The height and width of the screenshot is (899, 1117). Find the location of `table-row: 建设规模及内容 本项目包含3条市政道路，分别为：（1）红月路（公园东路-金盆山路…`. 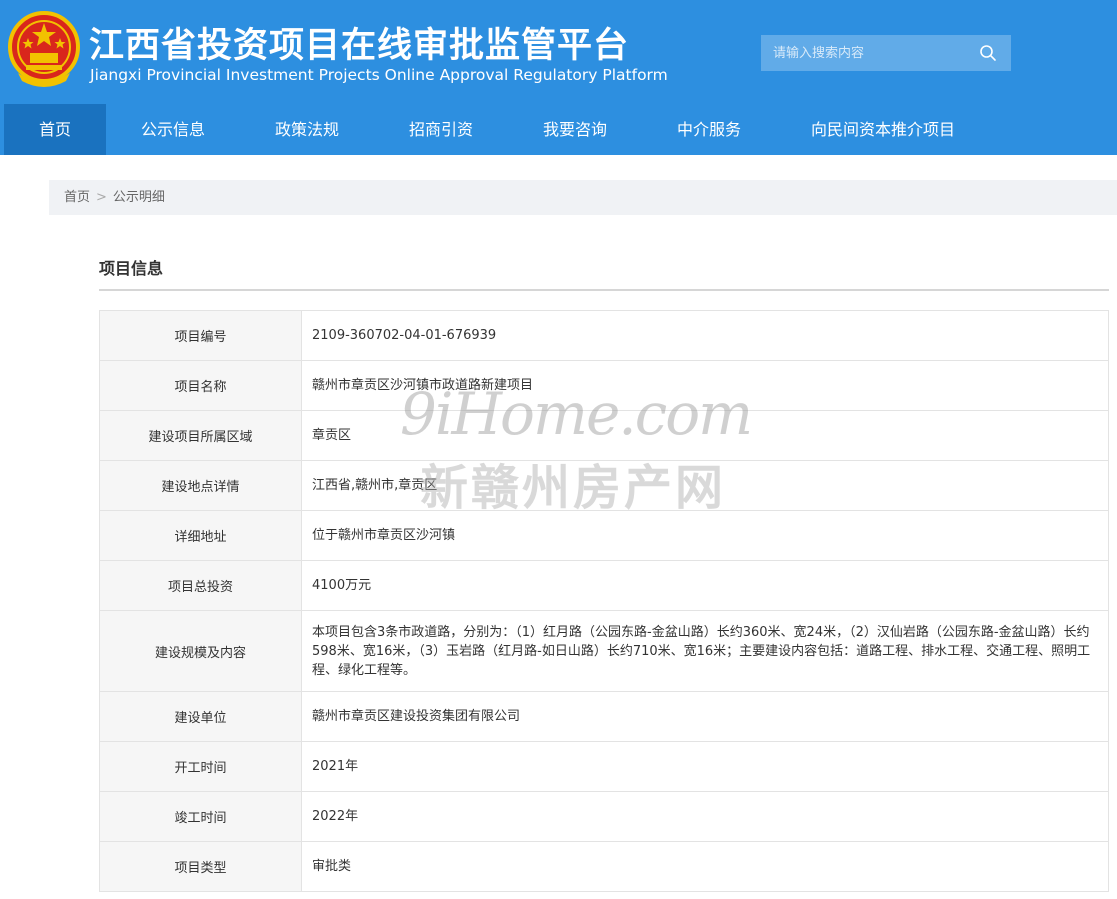

table-row: 建设规模及内容 本项目包含3条市政道路，分别为：（1）红月路（公园东路-金盆山路… is located at coordinates (604, 651).